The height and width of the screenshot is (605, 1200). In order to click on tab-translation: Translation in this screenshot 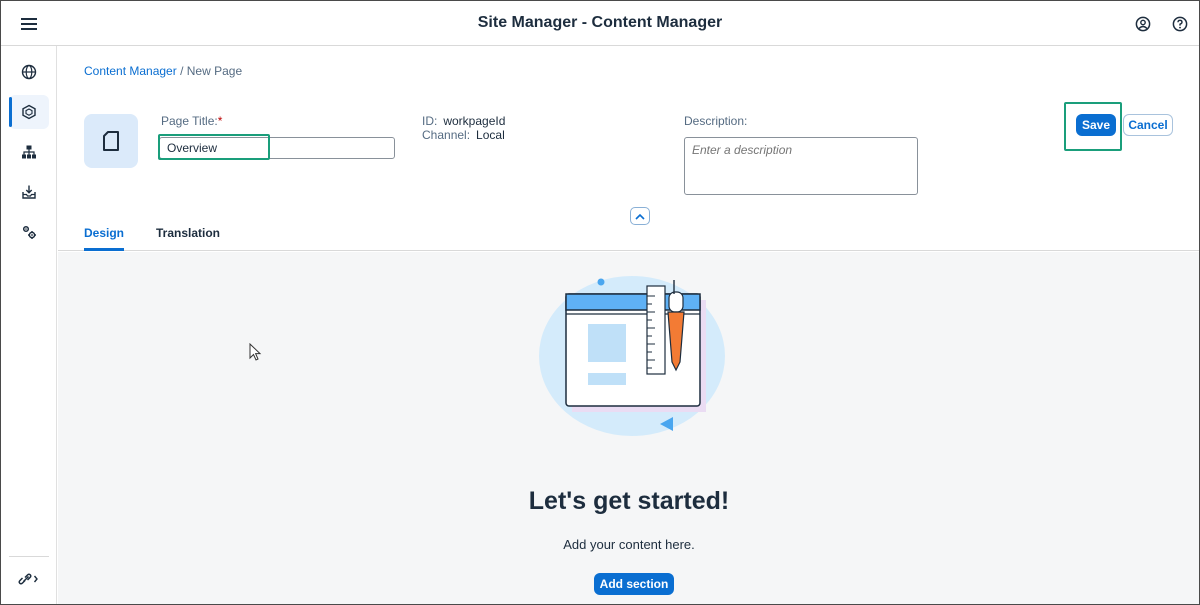, I will do `click(188, 238)`.